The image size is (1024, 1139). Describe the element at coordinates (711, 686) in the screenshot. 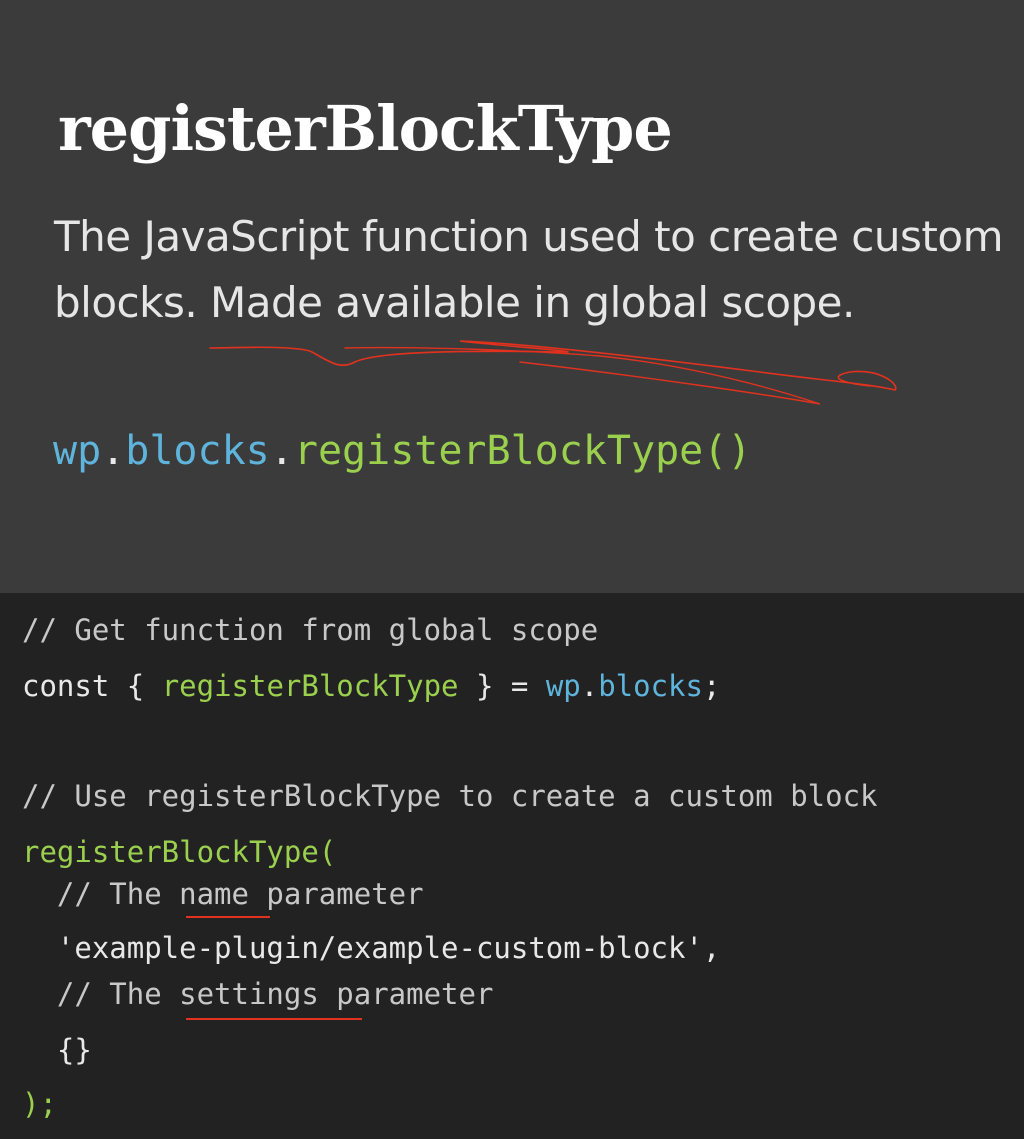

I see `code-semicolon: ;` at that location.